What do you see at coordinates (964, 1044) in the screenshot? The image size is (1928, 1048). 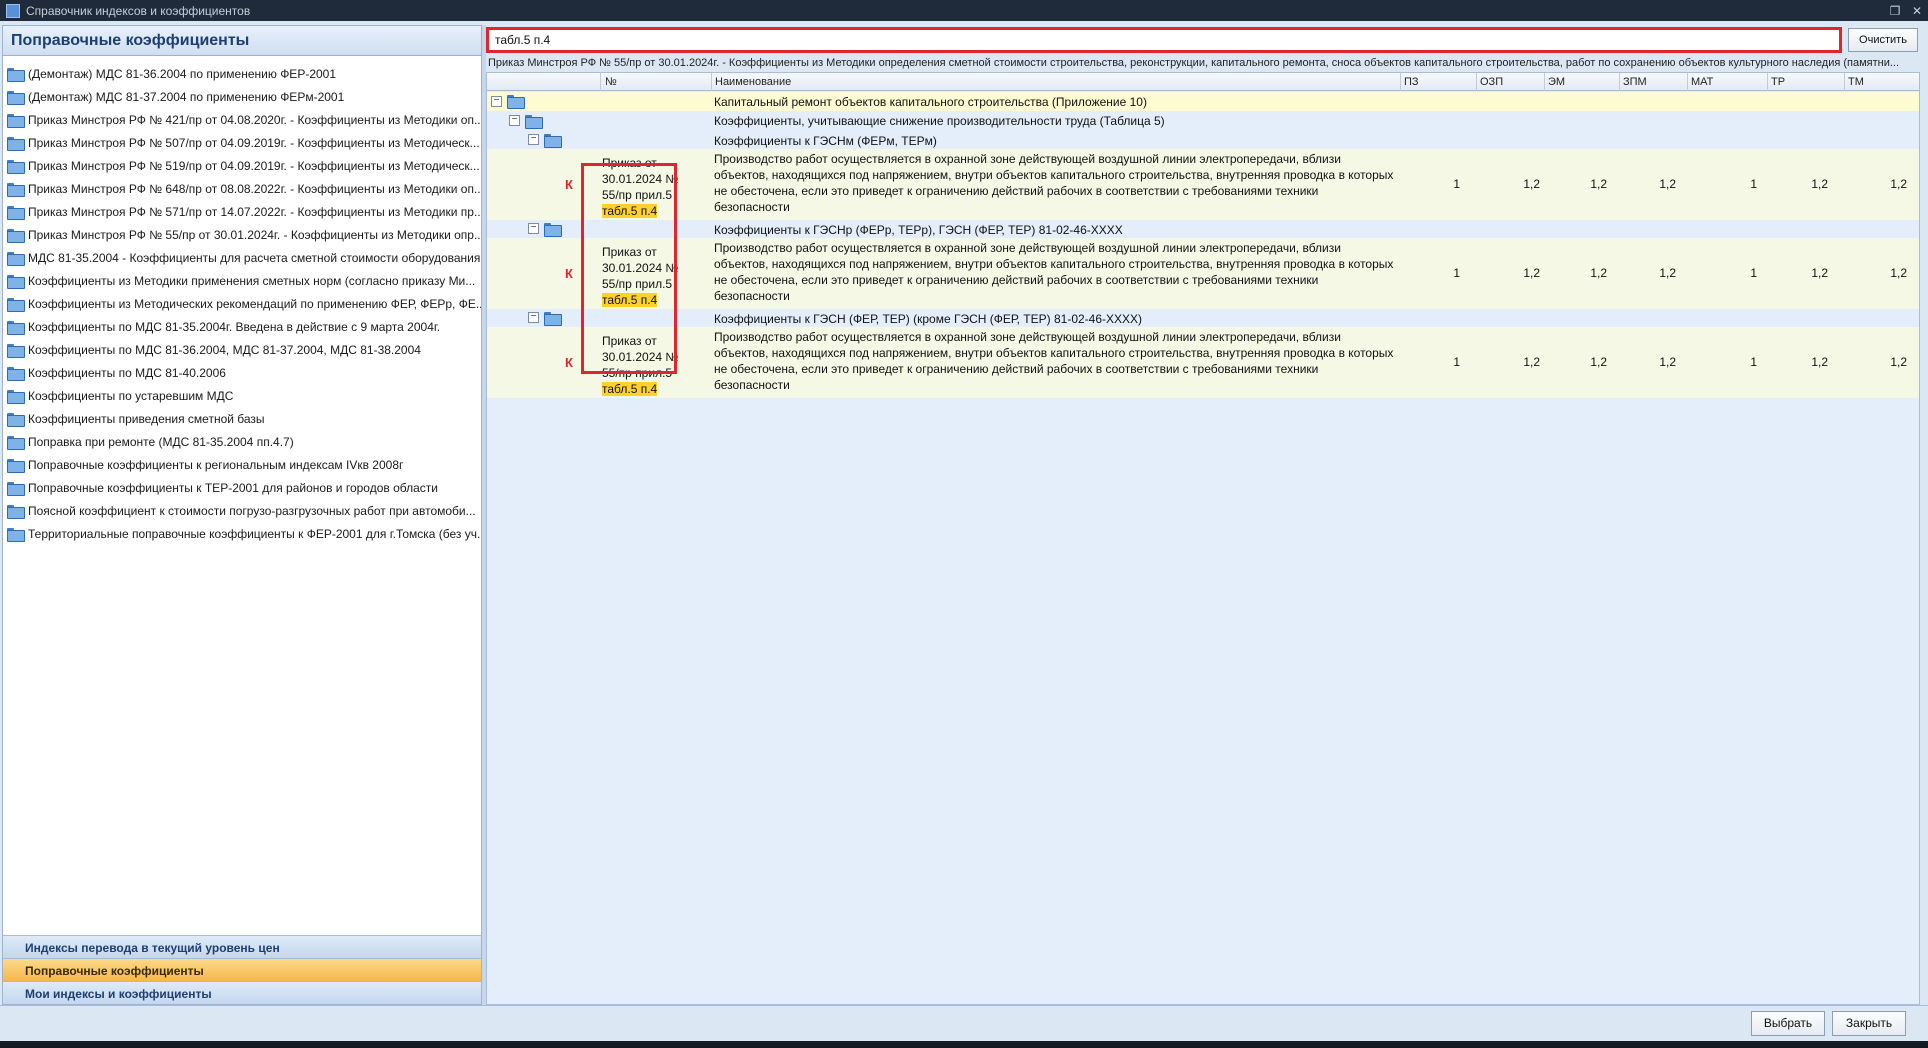 I see `taskbar` at bounding box center [964, 1044].